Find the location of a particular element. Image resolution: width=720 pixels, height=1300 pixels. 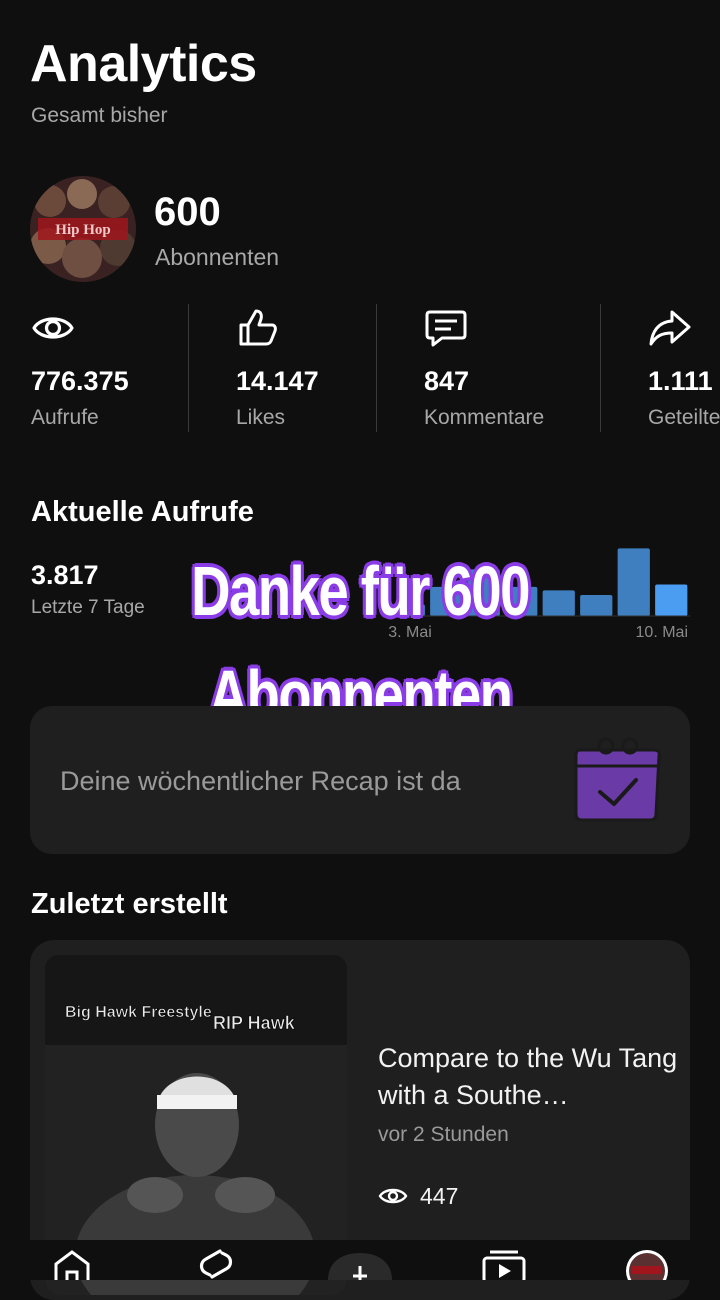

stat-views-label: Aufrufe is located at coordinates (65, 417).